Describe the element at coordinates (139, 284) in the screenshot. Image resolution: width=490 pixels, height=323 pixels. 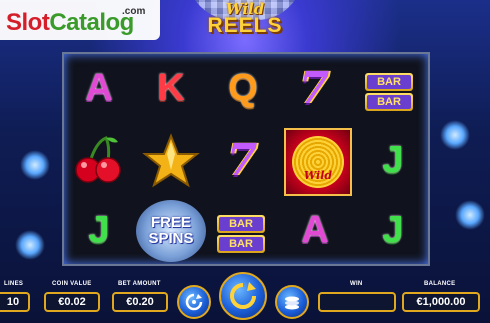
I see `bet-amount-label: BET AMOUNT` at that location.